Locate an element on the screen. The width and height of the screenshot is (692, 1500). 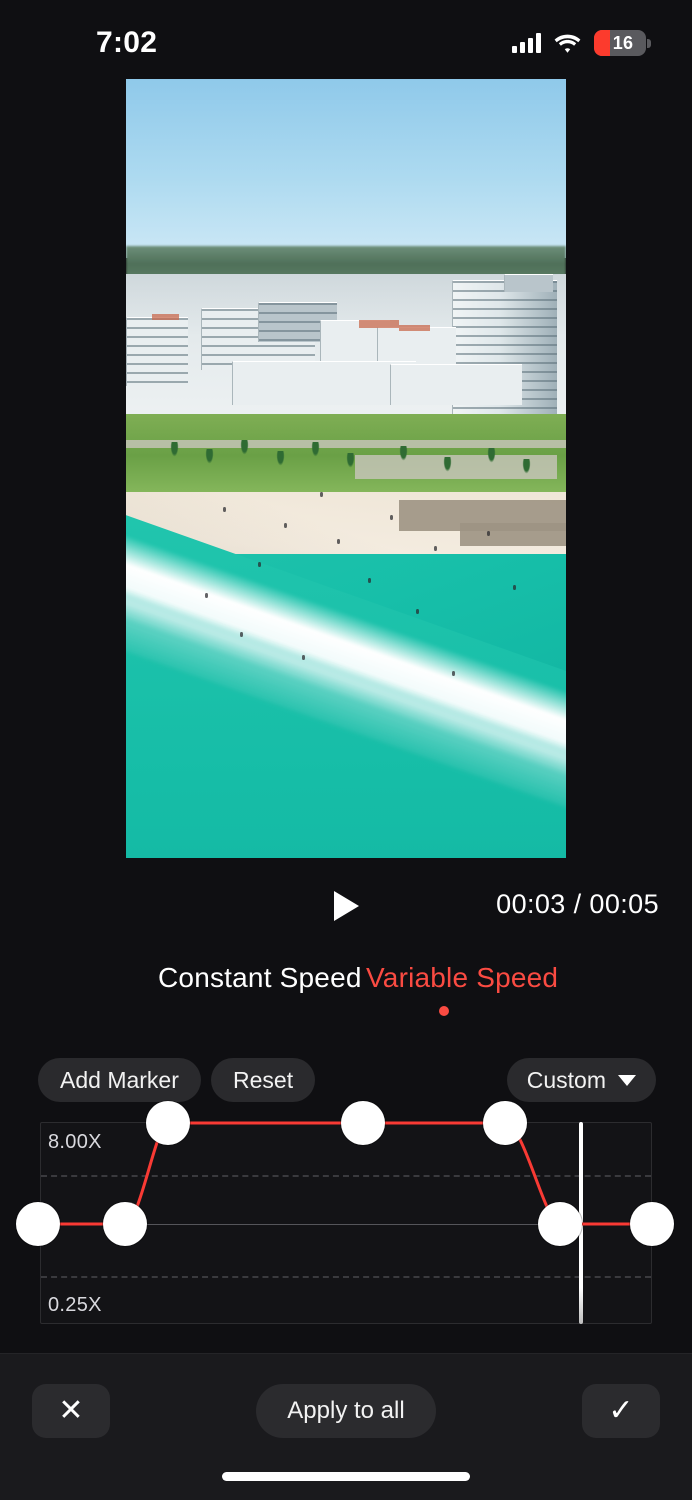
apply-to-all-button: Apply to all is located at coordinates (346, 1411).